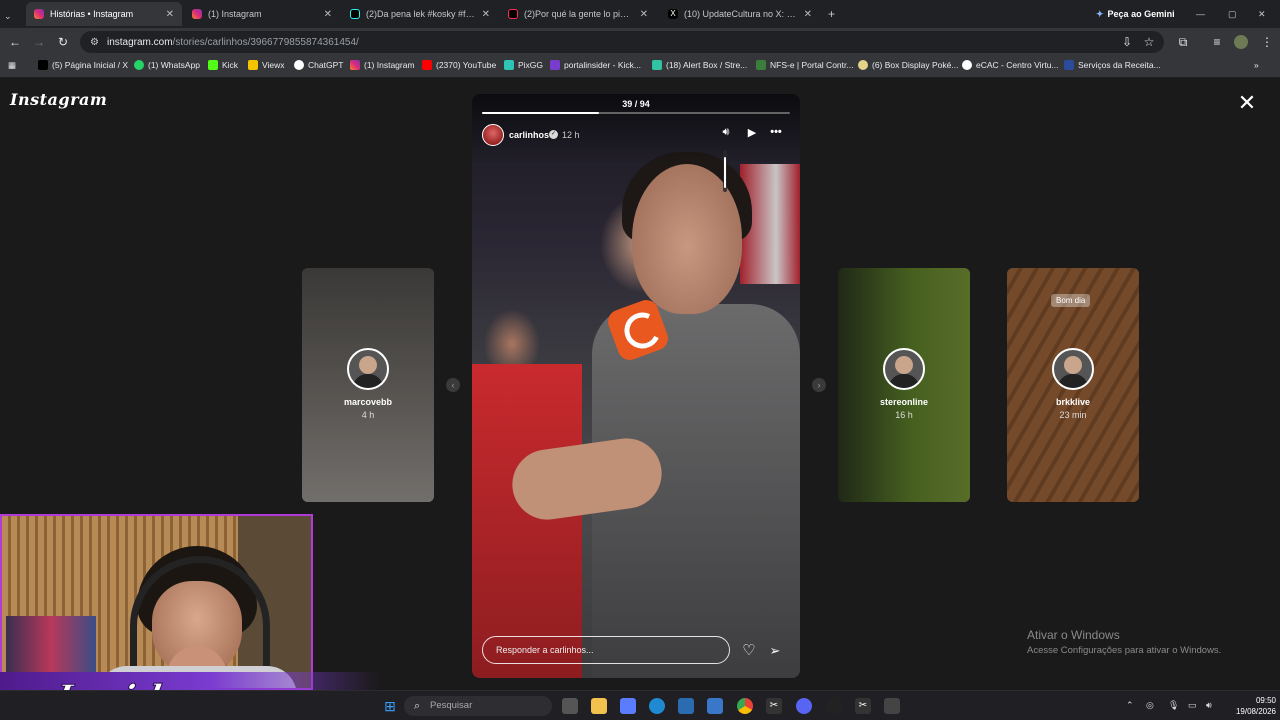  I want to click on bookmark-youtube: (2370) YouTube, so click(459, 65).